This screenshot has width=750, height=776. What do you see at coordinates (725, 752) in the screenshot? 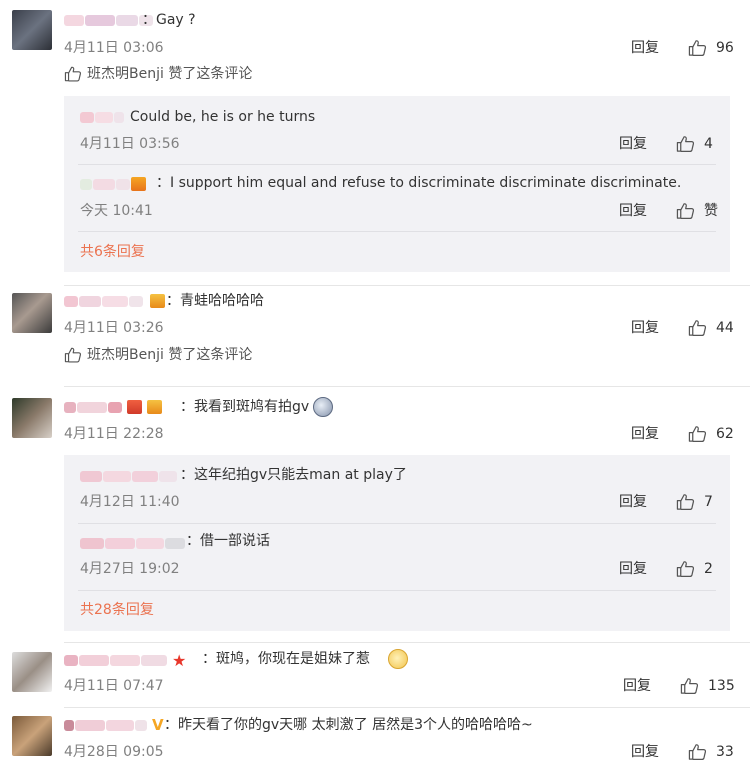
I see `like-count: 33` at bounding box center [725, 752].